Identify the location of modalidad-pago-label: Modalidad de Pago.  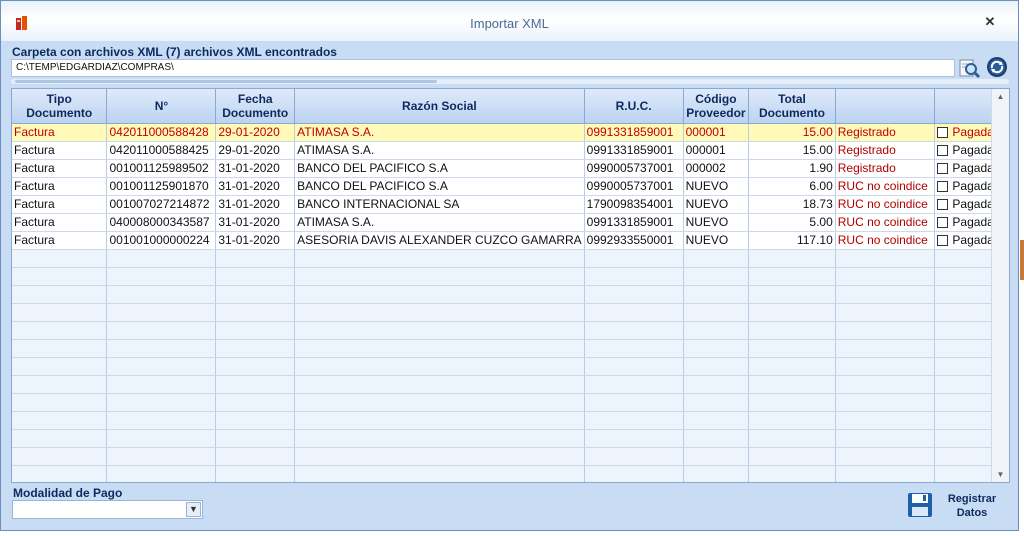
(68, 493).